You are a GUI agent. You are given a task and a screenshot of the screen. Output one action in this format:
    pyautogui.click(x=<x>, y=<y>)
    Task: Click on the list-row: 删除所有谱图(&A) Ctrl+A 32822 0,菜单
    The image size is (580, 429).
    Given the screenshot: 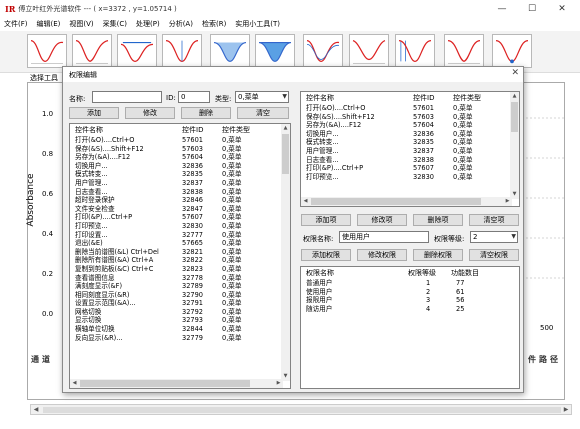 What is the action you would take?
    pyautogui.click(x=180, y=260)
    